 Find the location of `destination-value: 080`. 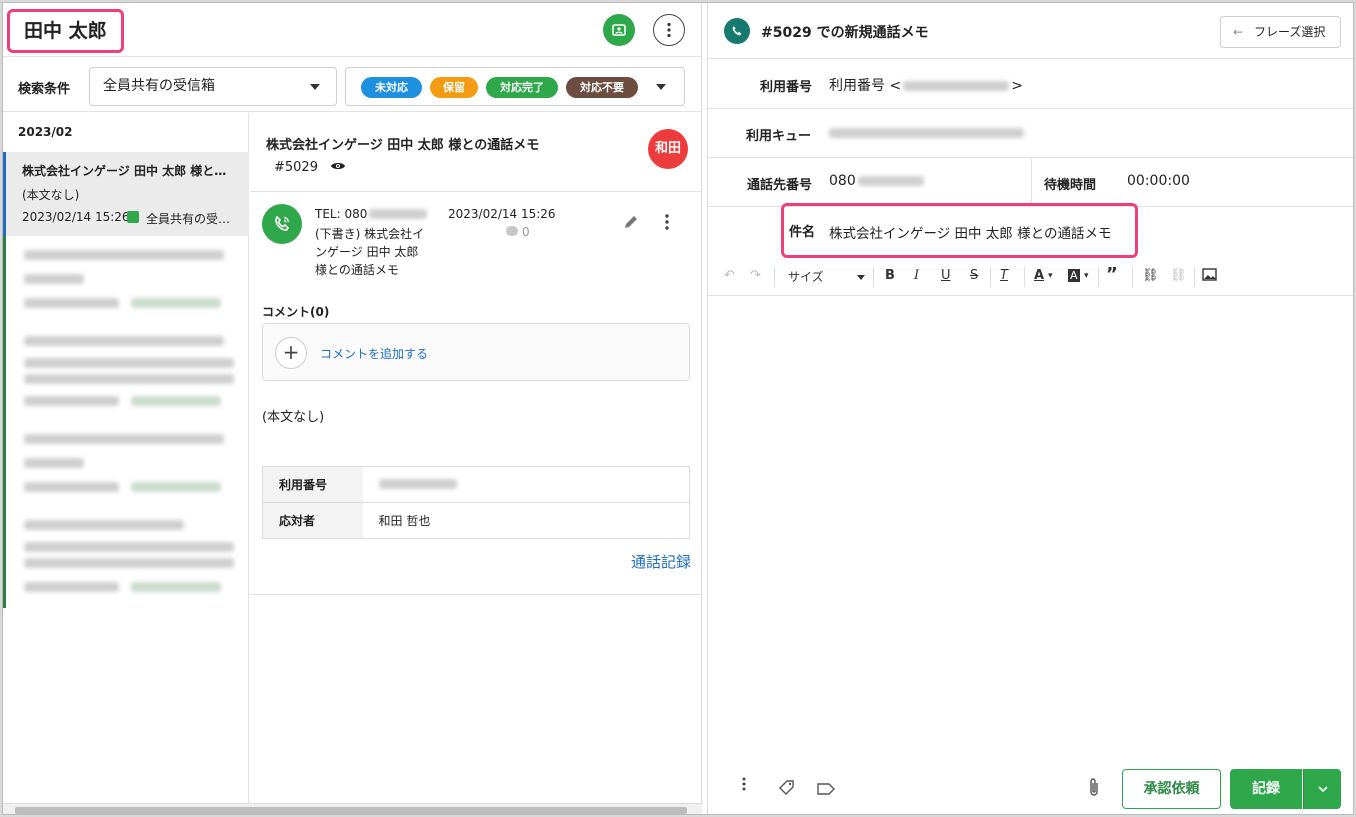

destination-value: 080 is located at coordinates (876, 181).